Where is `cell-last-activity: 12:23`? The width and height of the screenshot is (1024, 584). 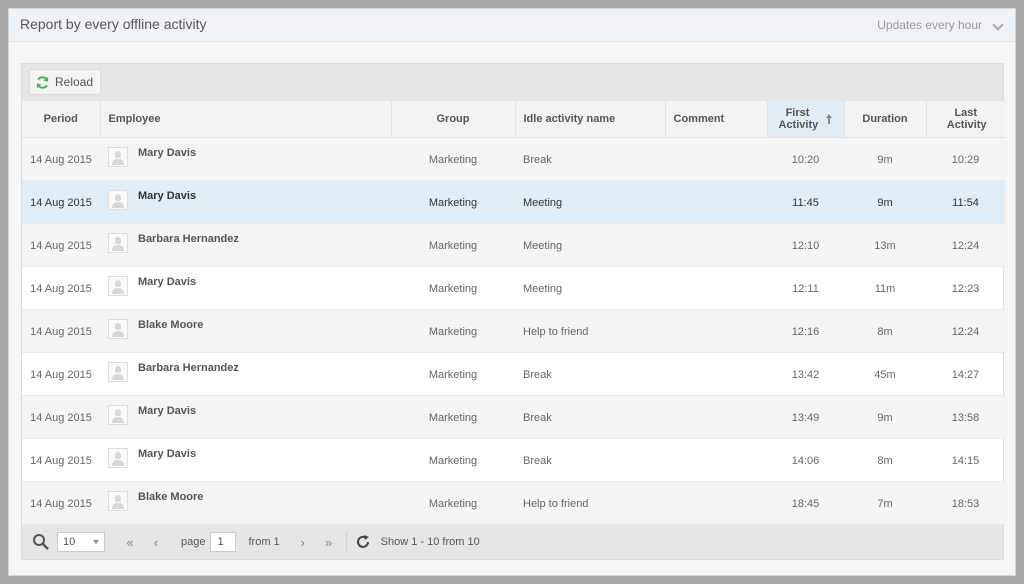 cell-last-activity: 12:23 is located at coordinates (965, 288).